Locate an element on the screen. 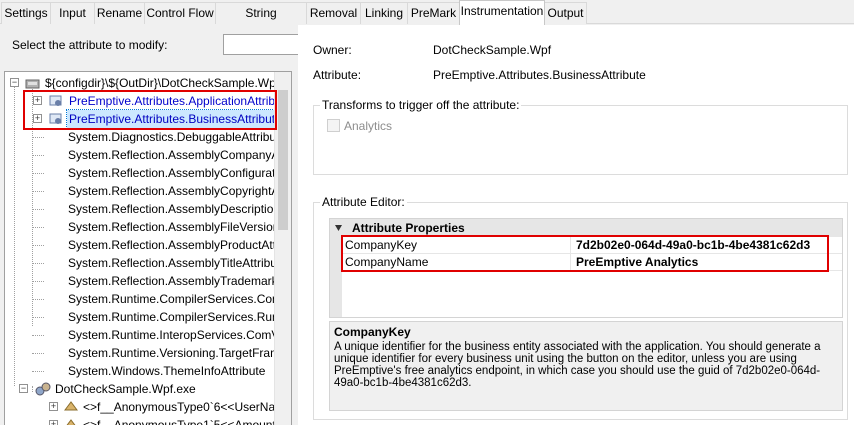 This screenshot has height=425, width=854. analytics-checkbox-label: Analytics is located at coordinates (368, 126).